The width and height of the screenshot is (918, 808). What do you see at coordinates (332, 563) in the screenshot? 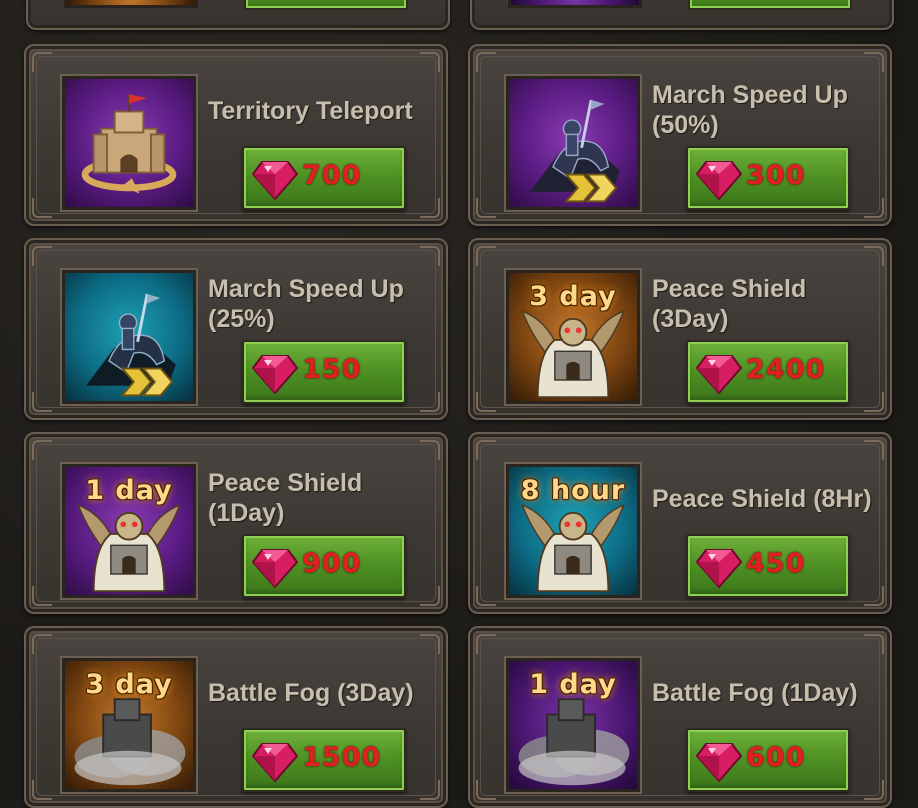
I see `price-label: 900` at bounding box center [332, 563].